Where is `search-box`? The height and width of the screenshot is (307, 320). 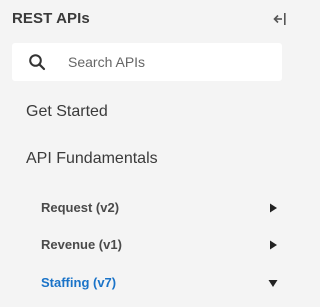 search-box is located at coordinates (147, 62).